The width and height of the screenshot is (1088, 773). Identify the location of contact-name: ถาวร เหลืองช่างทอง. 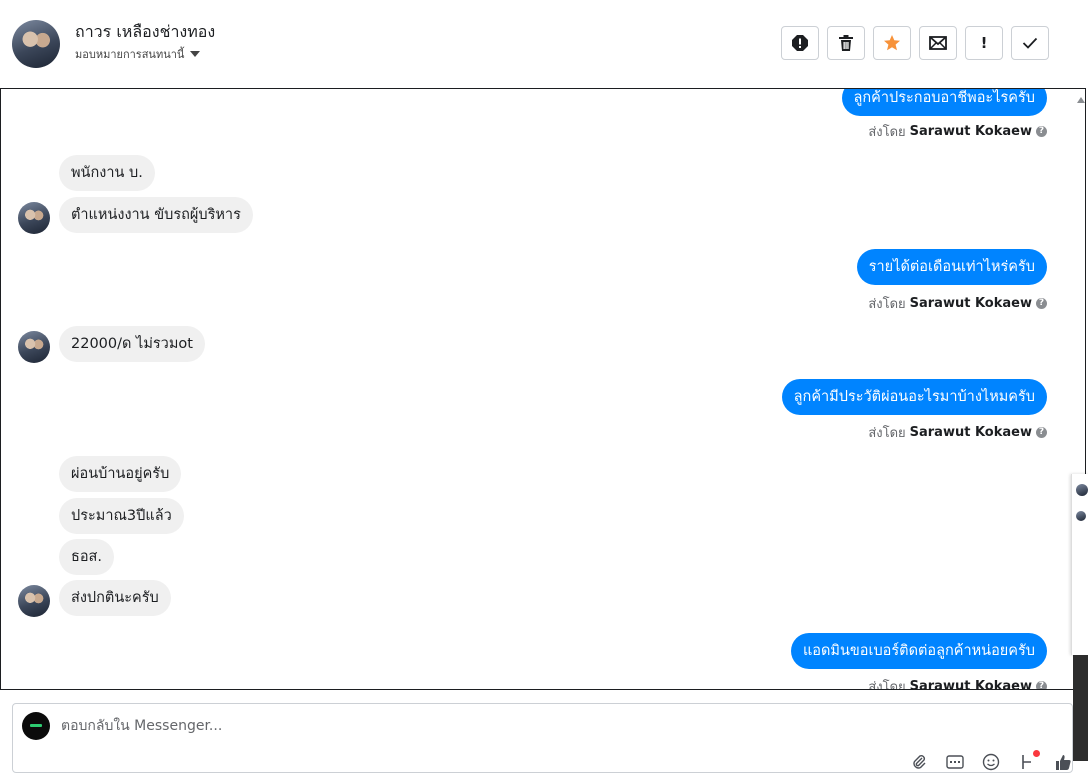
(145, 32).